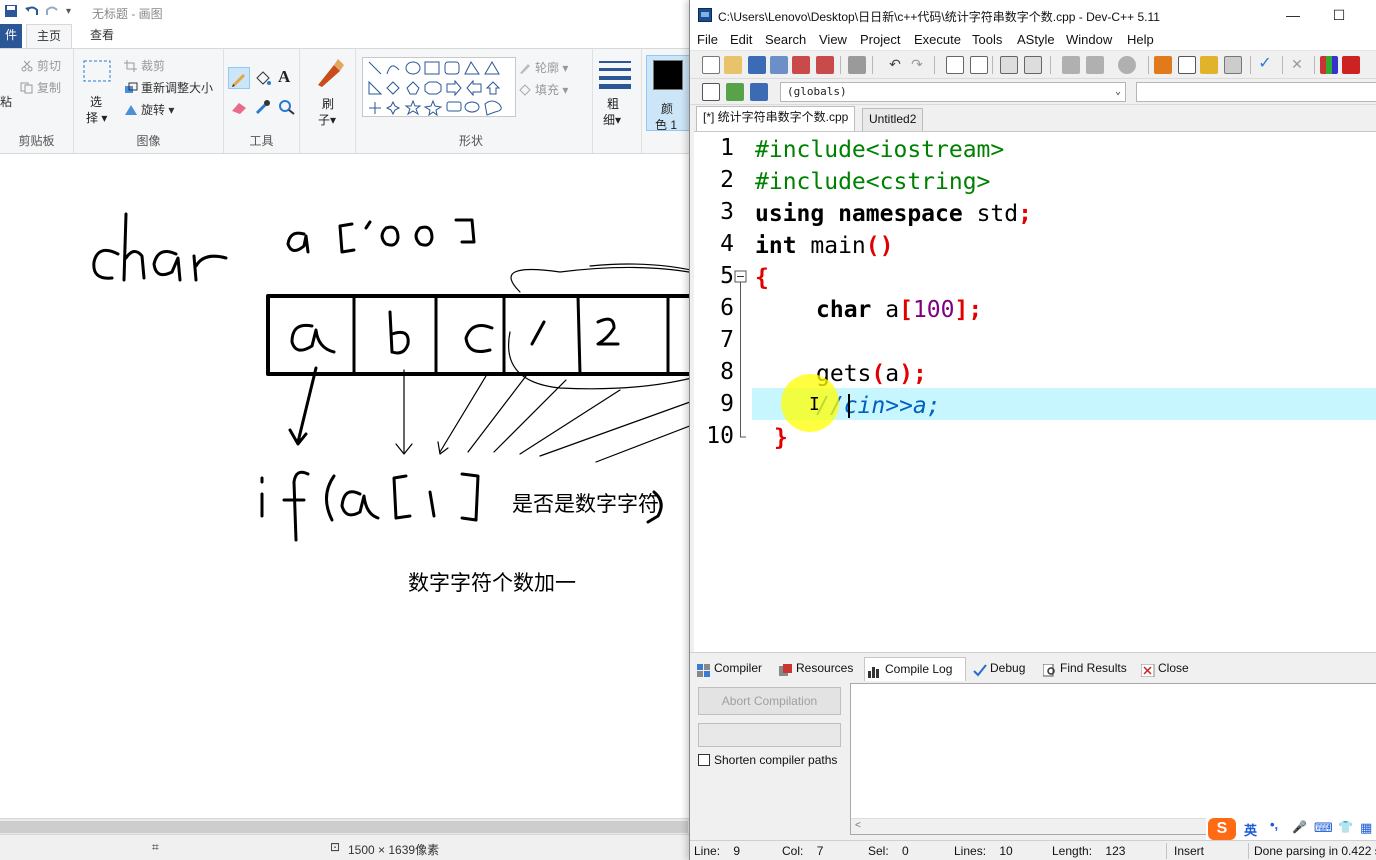 This screenshot has height=860, width=1376. I want to click on eraser-tool, so click(239, 108).